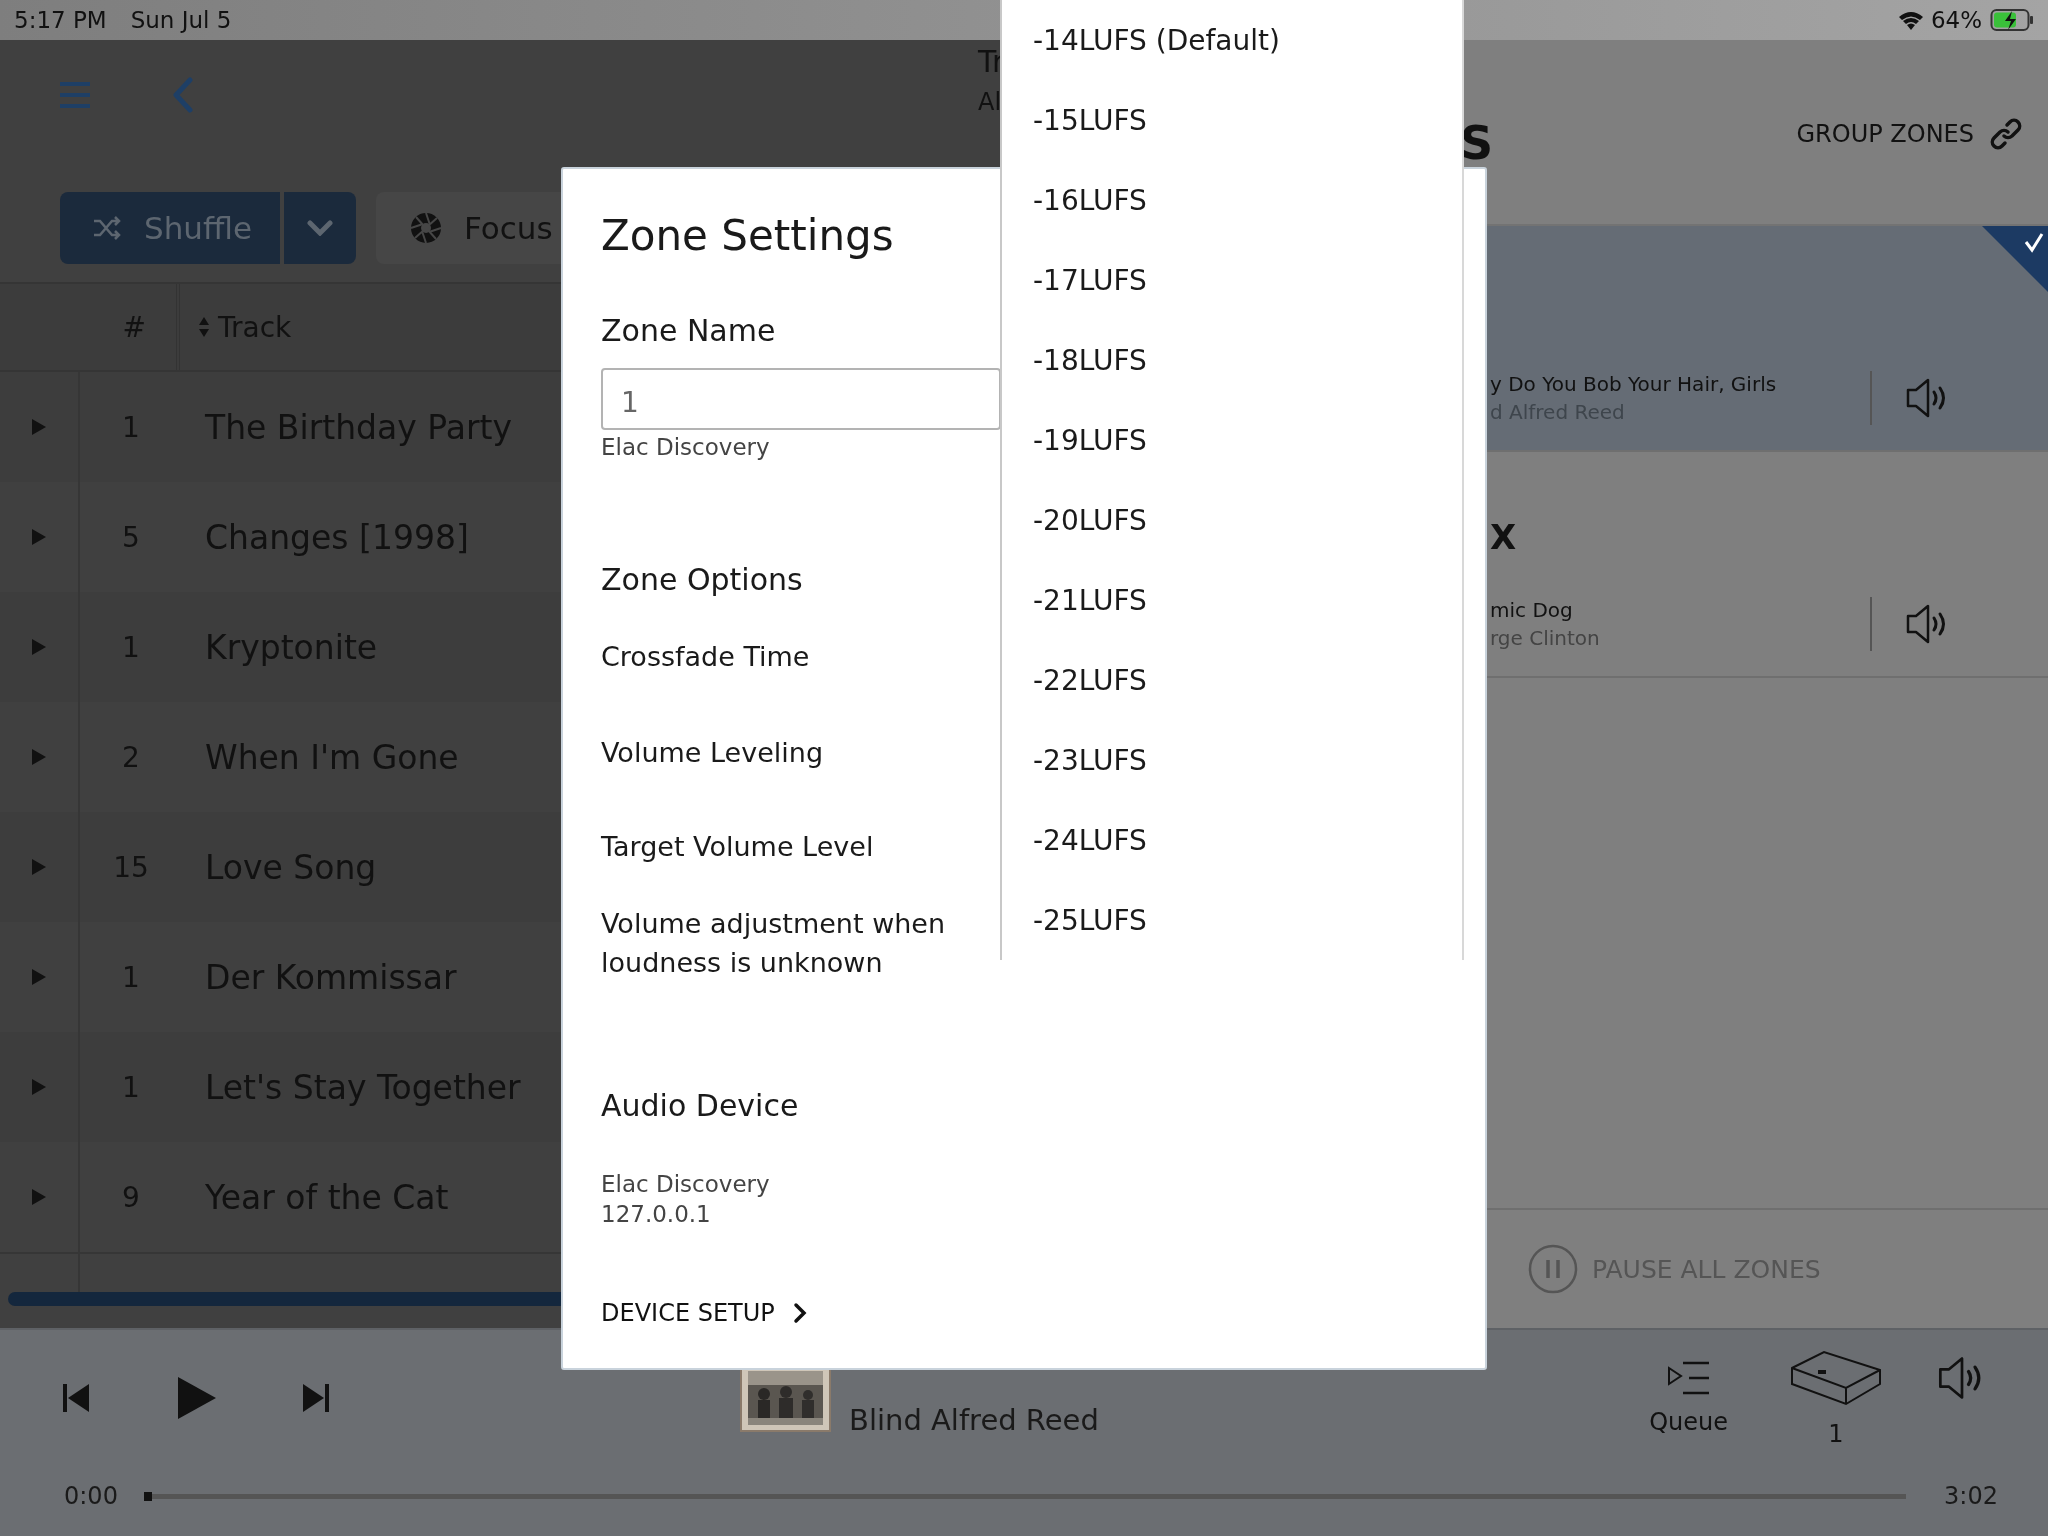 The image size is (2048, 1536). Describe the element at coordinates (702, 579) in the screenshot. I see `section-heading: Zone Options` at that location.